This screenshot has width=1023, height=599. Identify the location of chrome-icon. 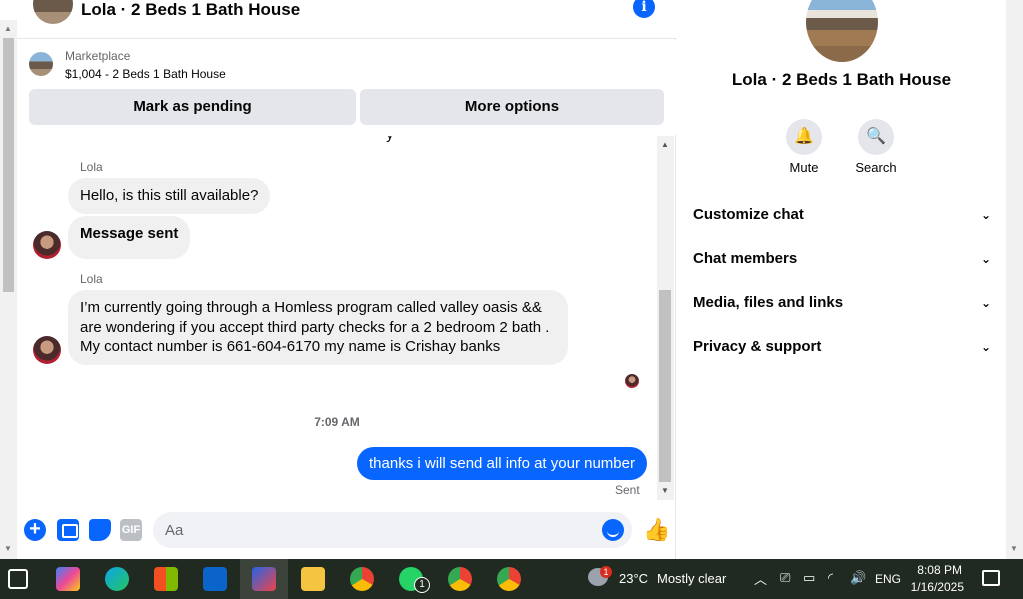
(362, 579).